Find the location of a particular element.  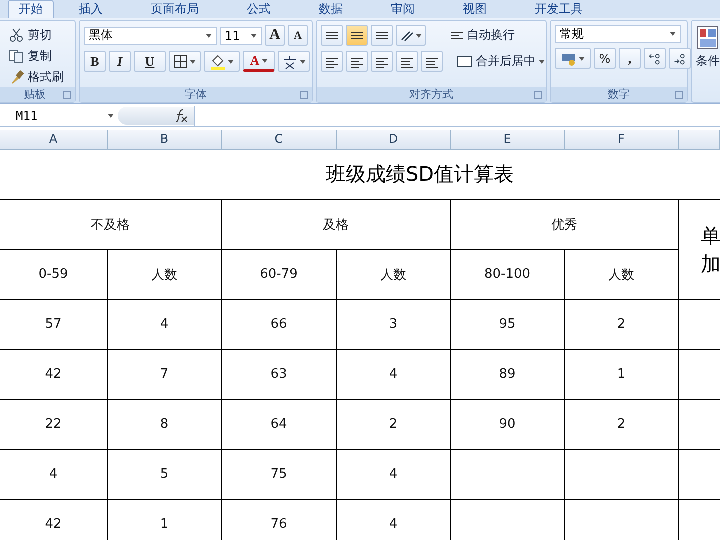

table-cell: 75 is located at coordinates (279, 475).